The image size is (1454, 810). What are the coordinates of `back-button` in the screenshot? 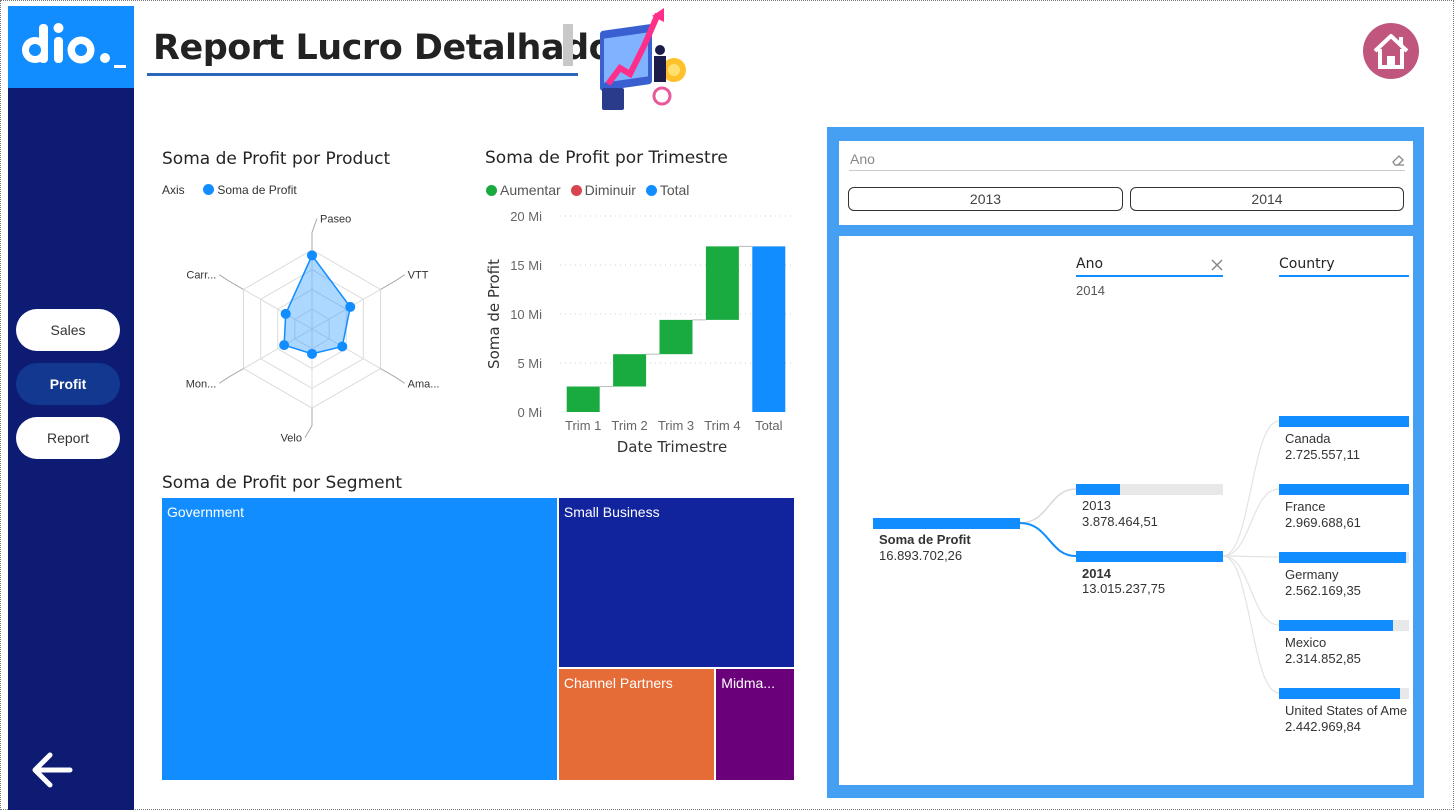 It's located at (52, 770).